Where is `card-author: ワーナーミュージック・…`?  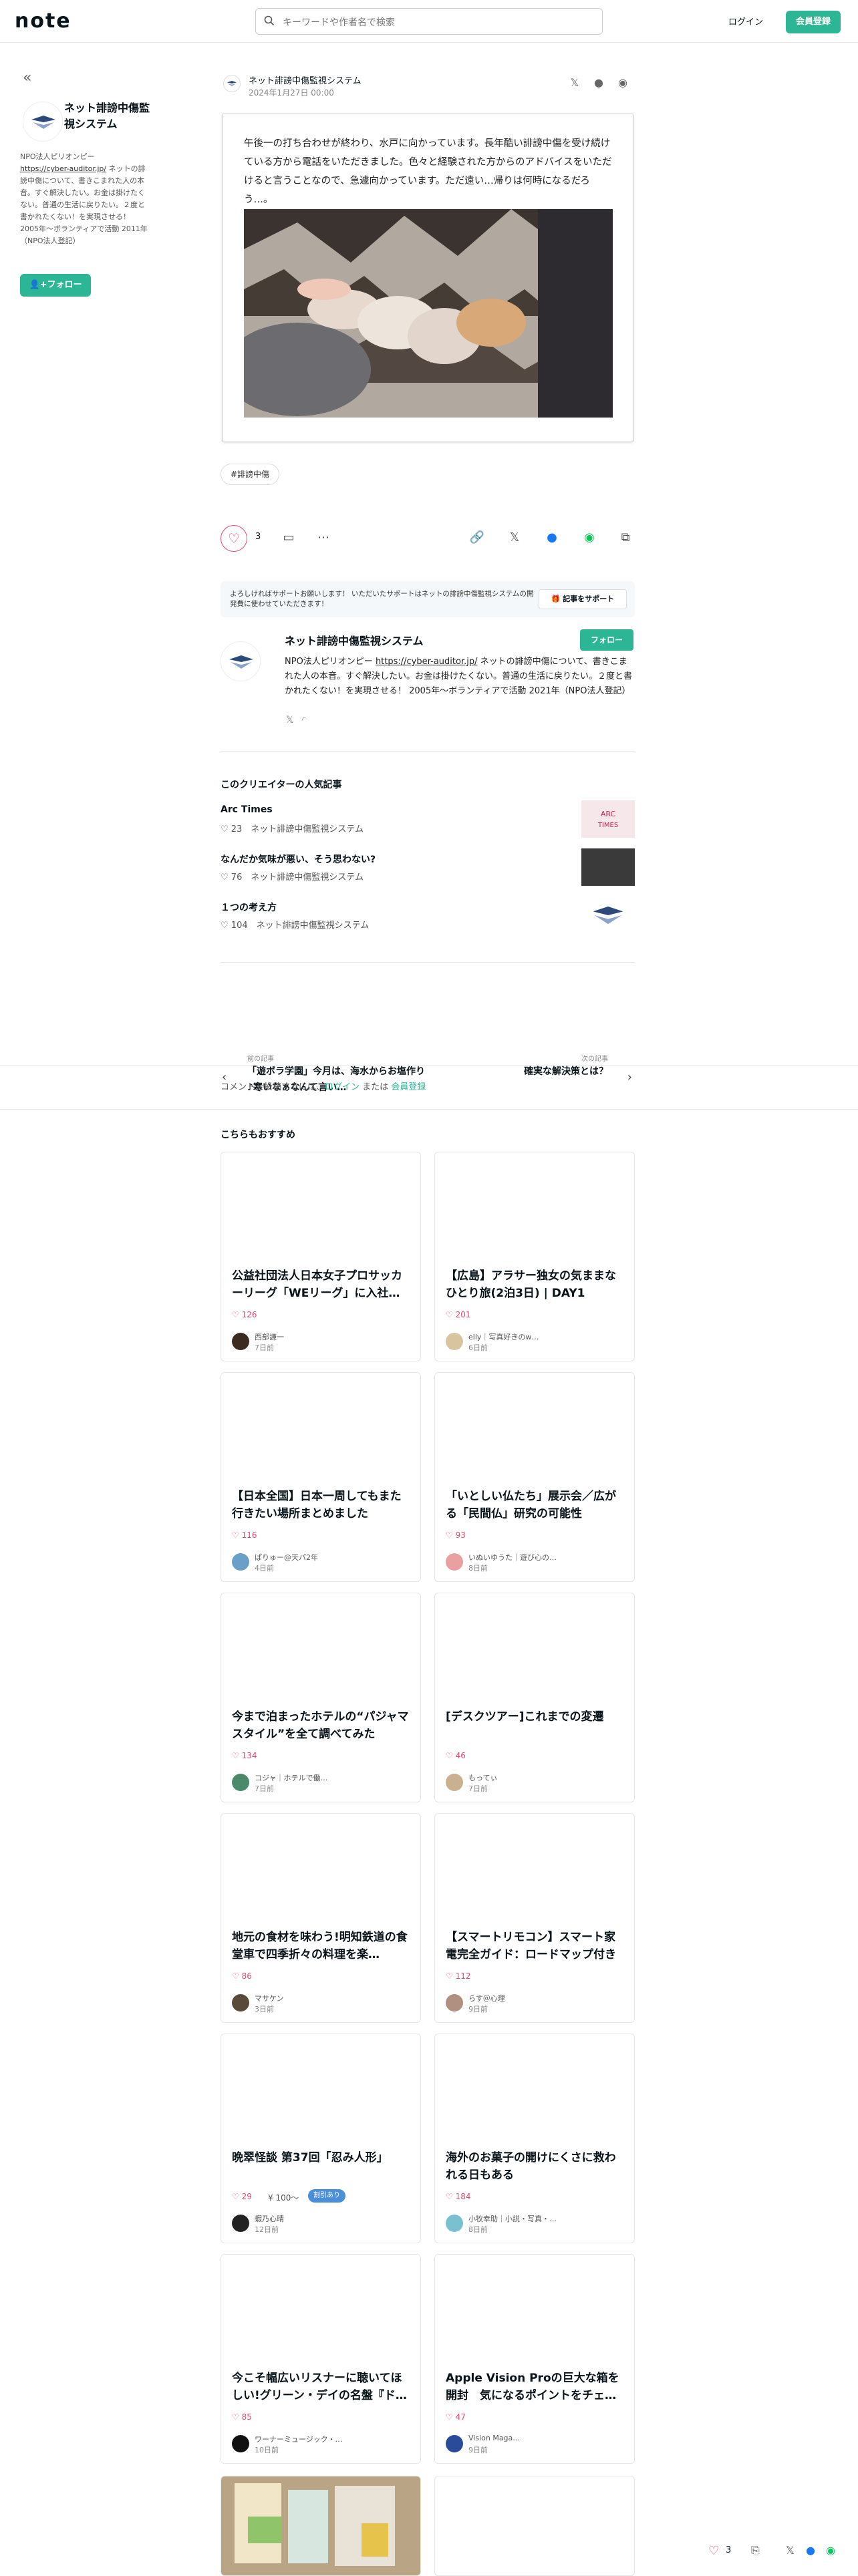 card-author: ワーナーミュージック・… is located at coordinates (321, 2439).